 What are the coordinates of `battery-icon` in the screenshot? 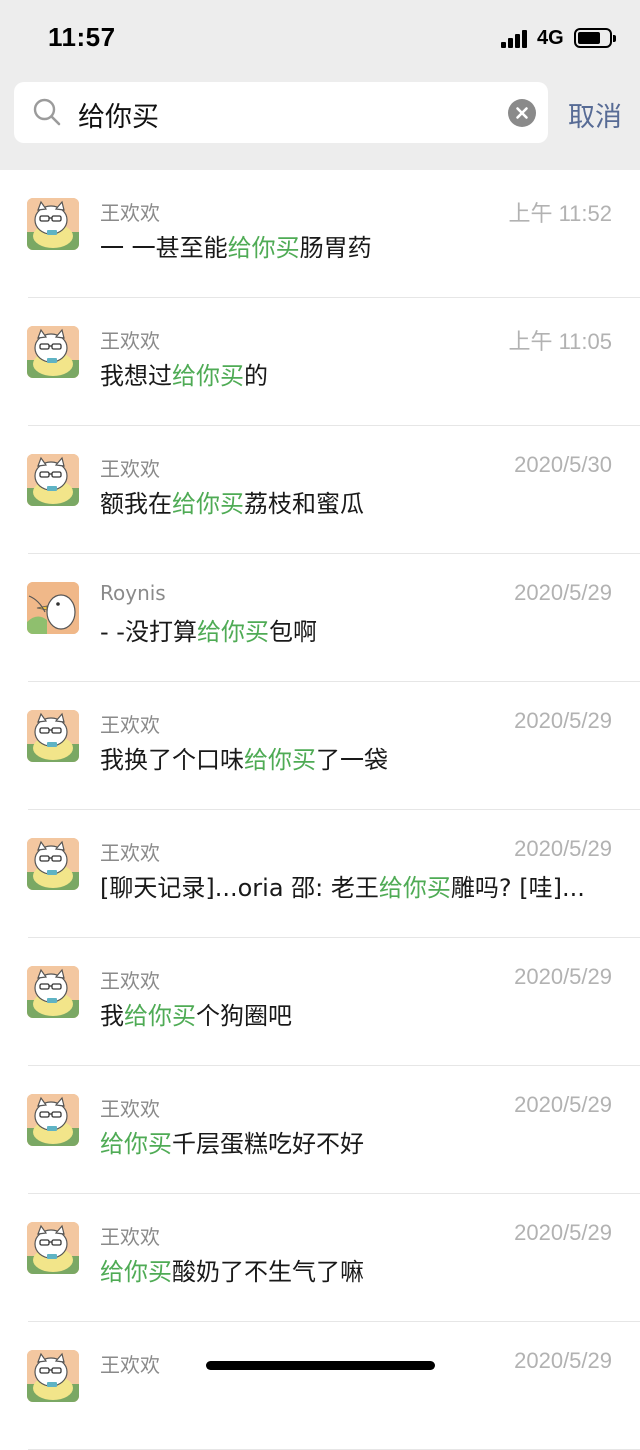 It's located at (595, 38).